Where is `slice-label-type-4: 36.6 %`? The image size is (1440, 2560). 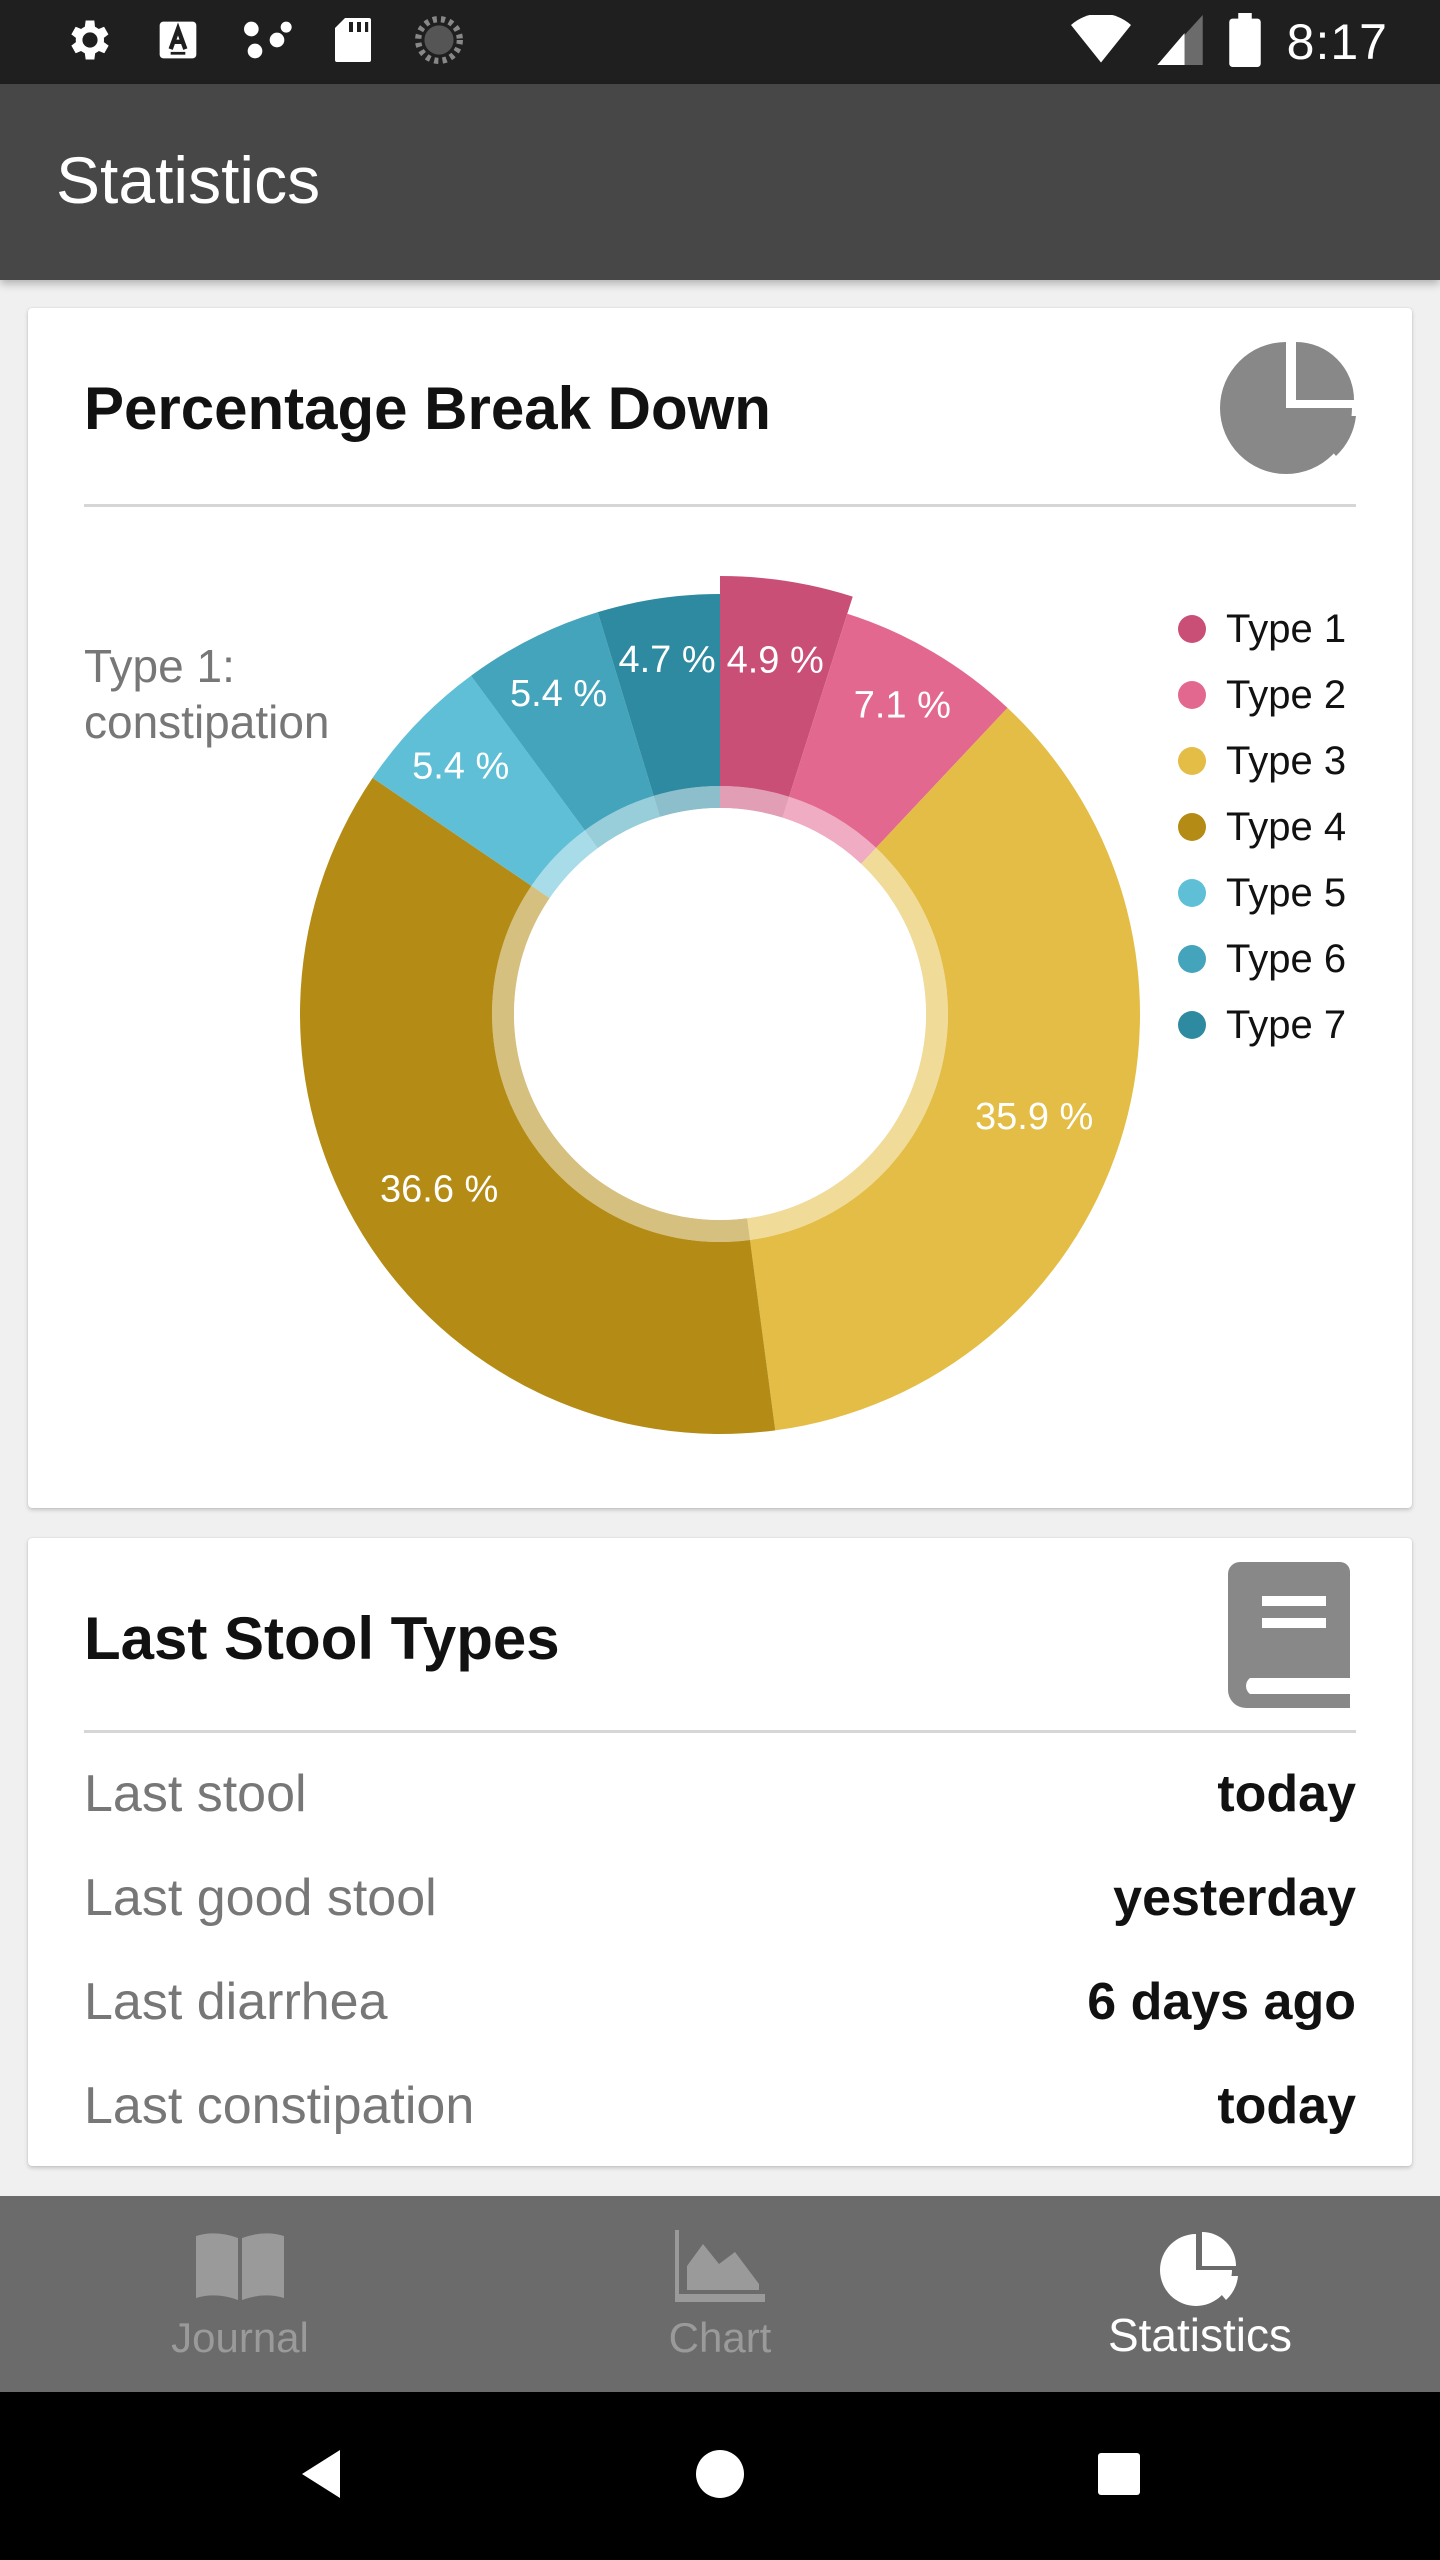 slice-label-type-4: 36.6 % is located at coordinates (439, 1189).